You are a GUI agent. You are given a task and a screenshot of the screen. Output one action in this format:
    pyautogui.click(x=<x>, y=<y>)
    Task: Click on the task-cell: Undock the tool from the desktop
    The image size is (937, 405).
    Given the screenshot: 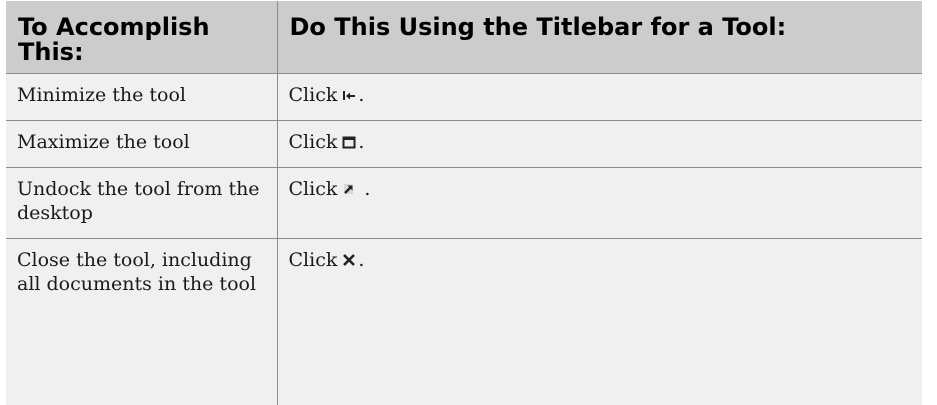 What is the action you would take?
    pyautogui.click(x=142, y=203)
    